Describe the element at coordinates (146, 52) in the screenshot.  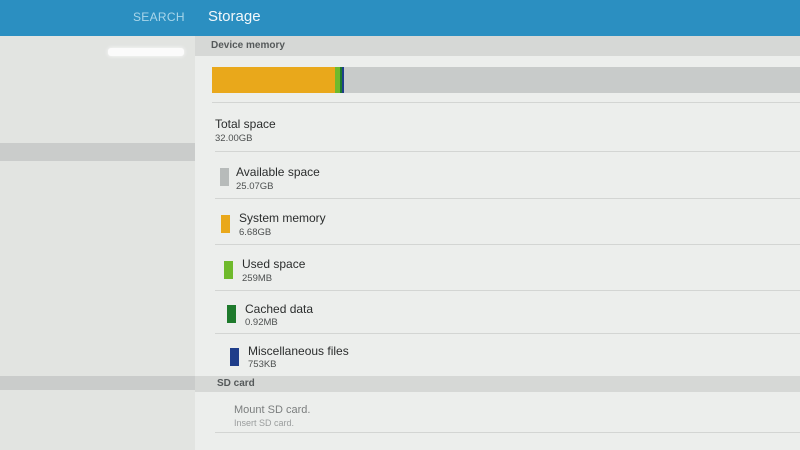
I see `sidebar-selected-indicator` at that location.